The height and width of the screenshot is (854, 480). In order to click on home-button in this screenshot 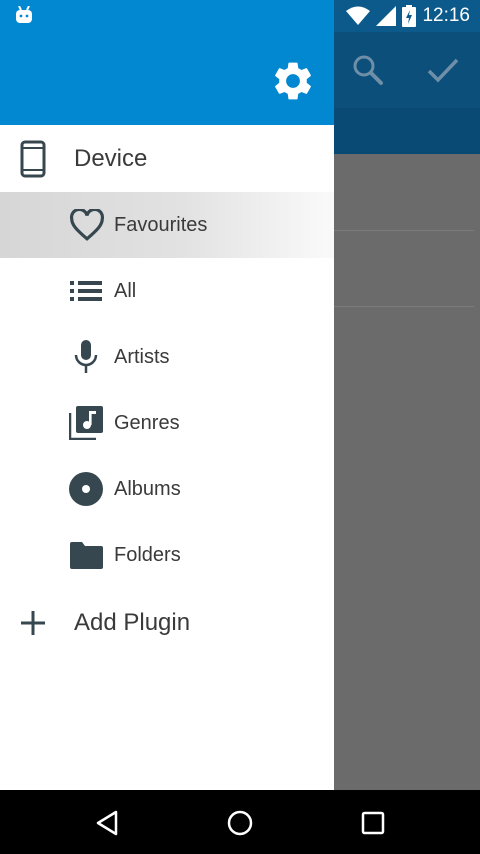, I will do `click(240, 823)`.